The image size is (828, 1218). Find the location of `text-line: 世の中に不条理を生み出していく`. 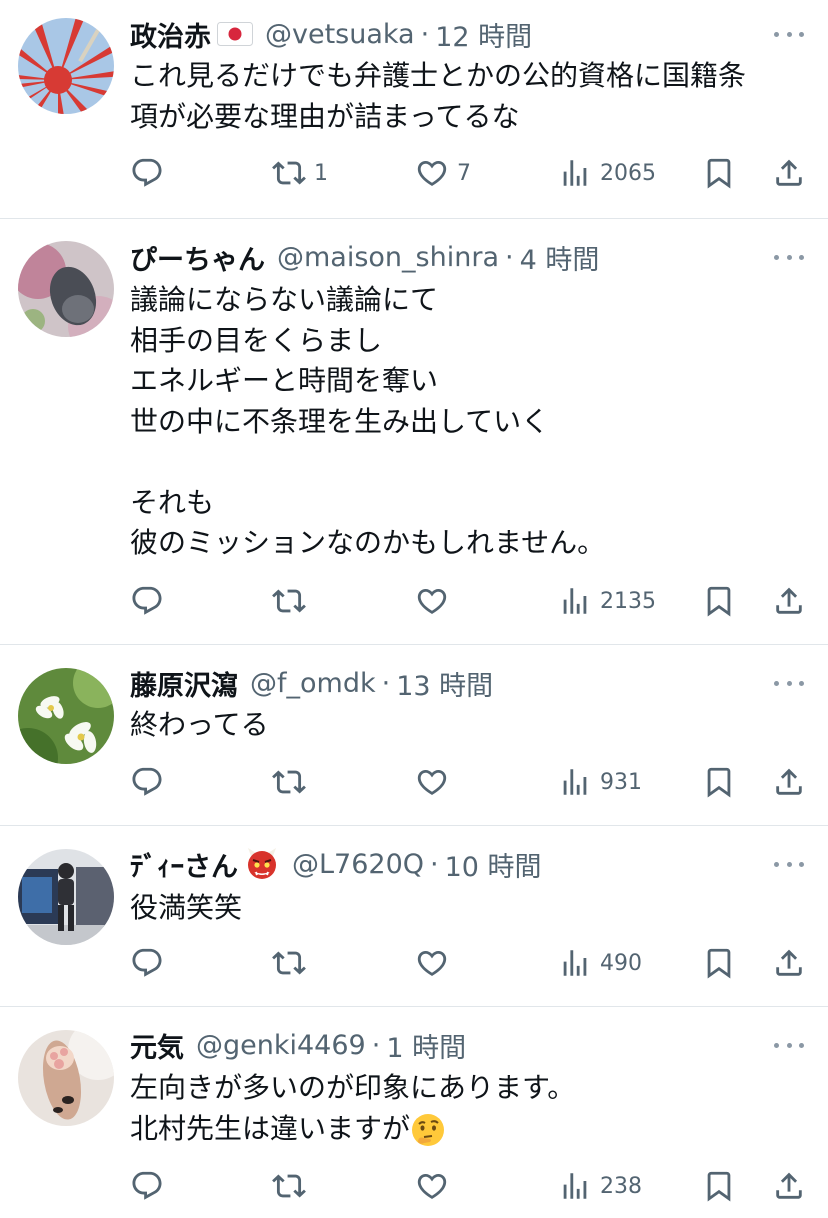

text-line: 世の中に不条理を生み出していく is located at coordinates (340, 421).